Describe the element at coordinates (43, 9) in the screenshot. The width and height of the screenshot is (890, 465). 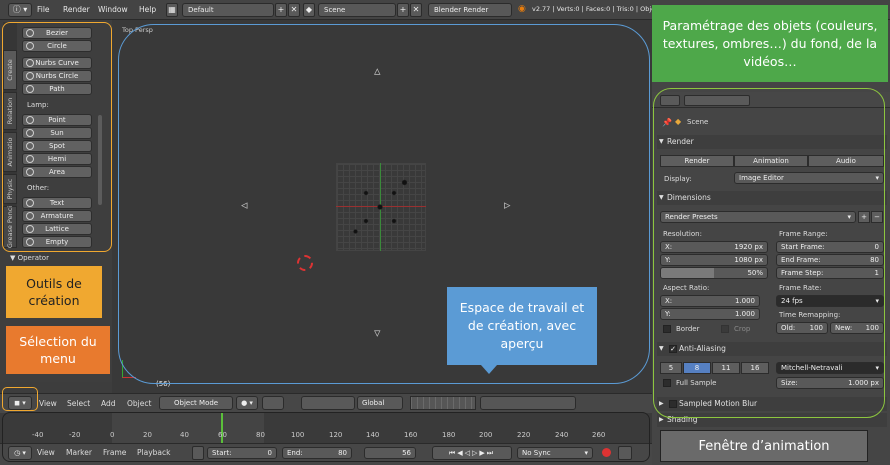
I see `menu-file: File` at that location.